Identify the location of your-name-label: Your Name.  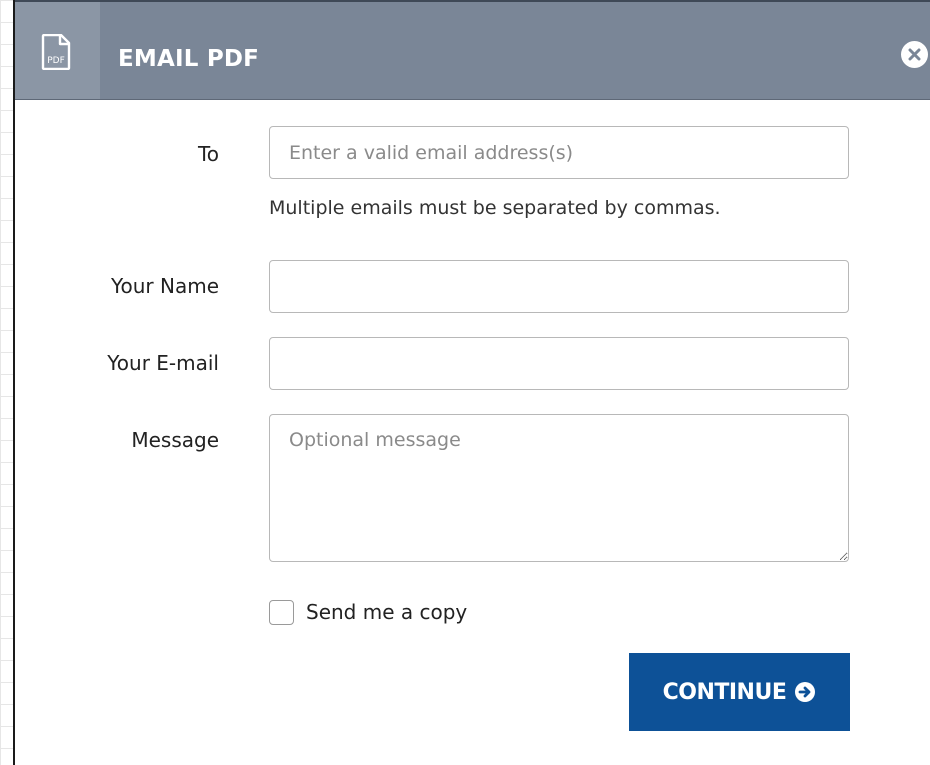
(164, 286).